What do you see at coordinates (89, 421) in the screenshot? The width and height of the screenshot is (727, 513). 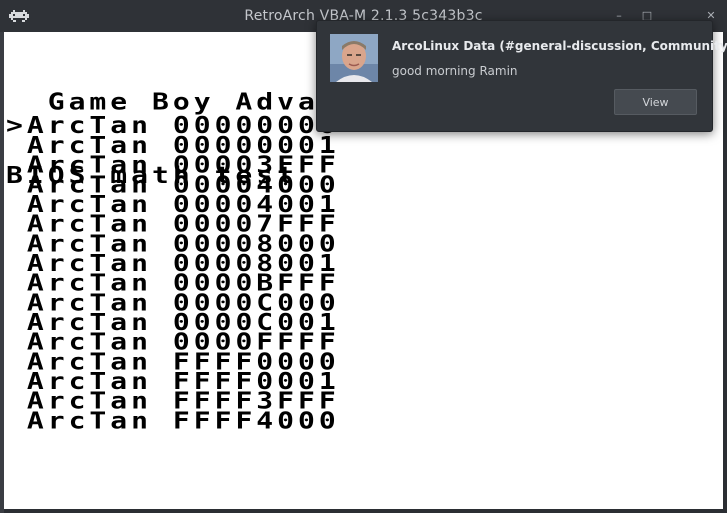 I see `result-label: ArcTan` at bounding box center [89, 421].